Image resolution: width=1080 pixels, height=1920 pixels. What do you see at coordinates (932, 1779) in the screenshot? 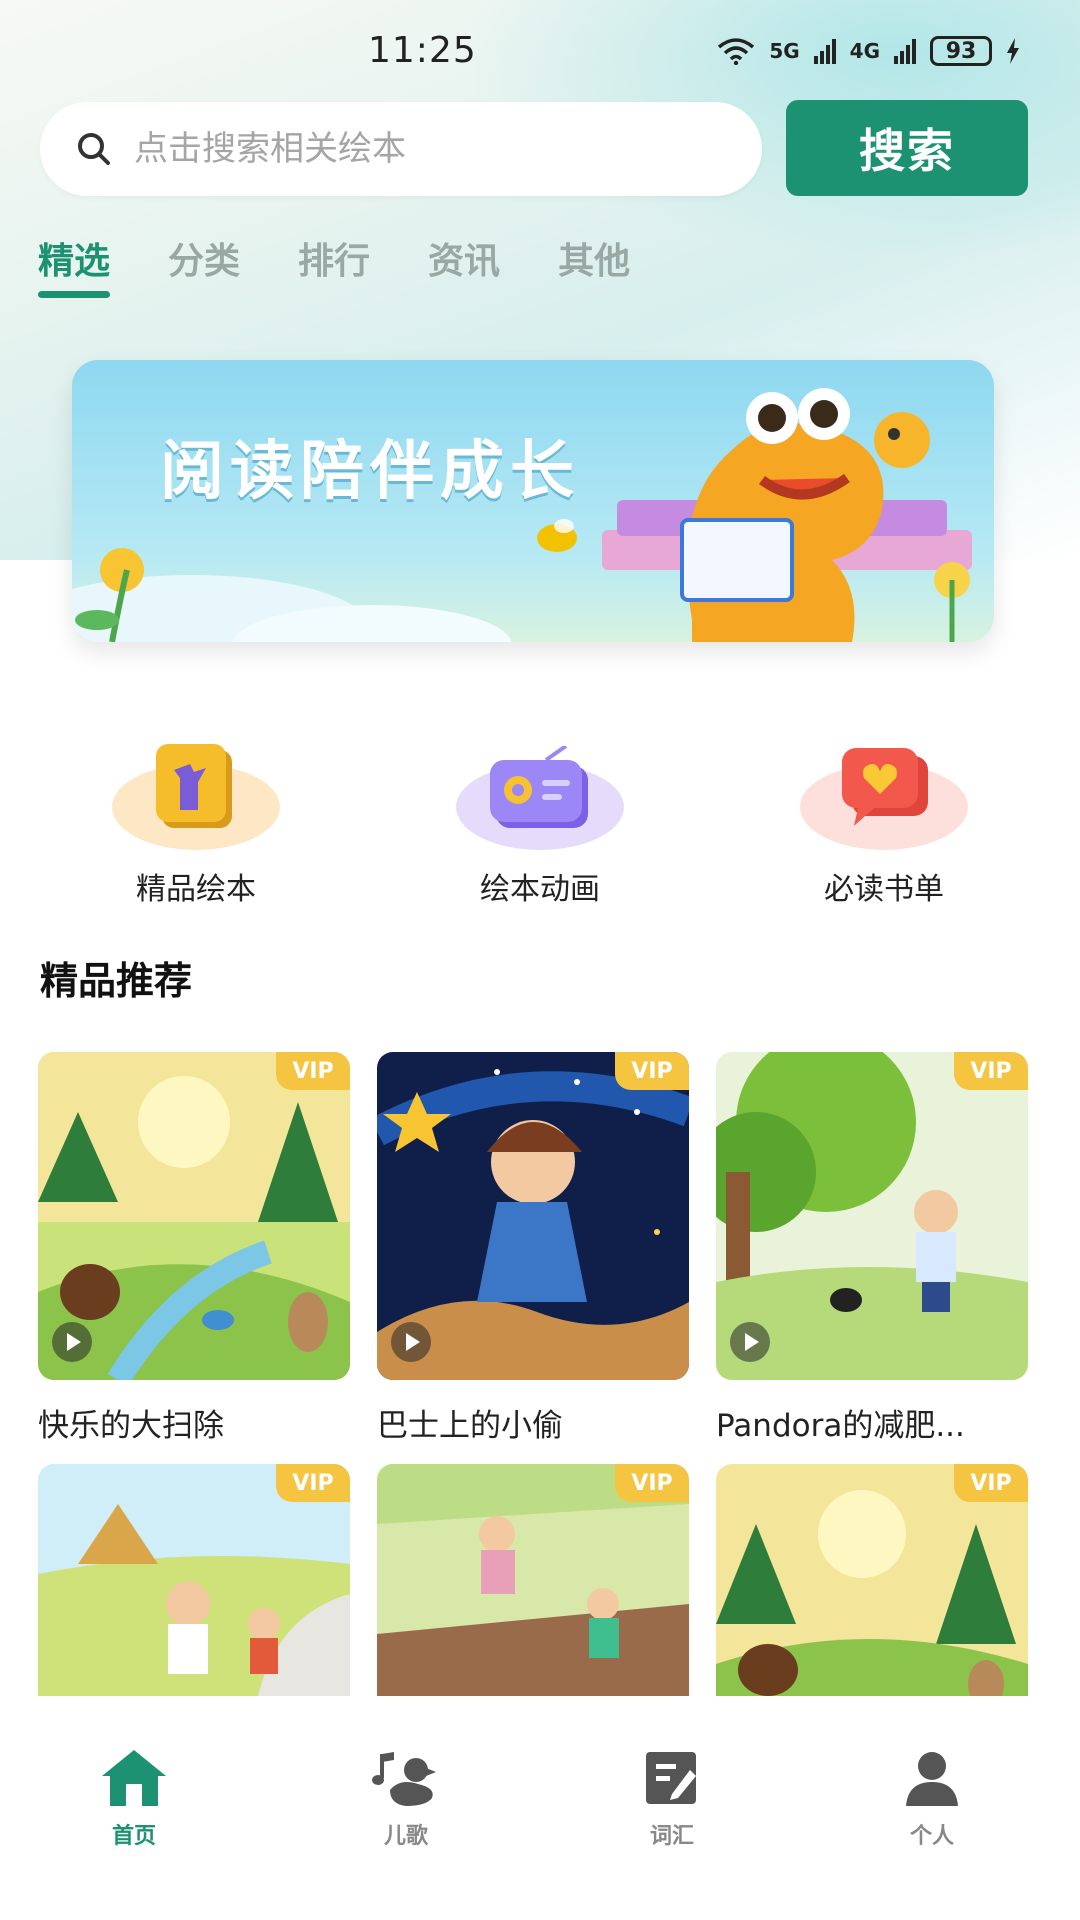
I see `person-icon` at bounding box center [932, 1779].